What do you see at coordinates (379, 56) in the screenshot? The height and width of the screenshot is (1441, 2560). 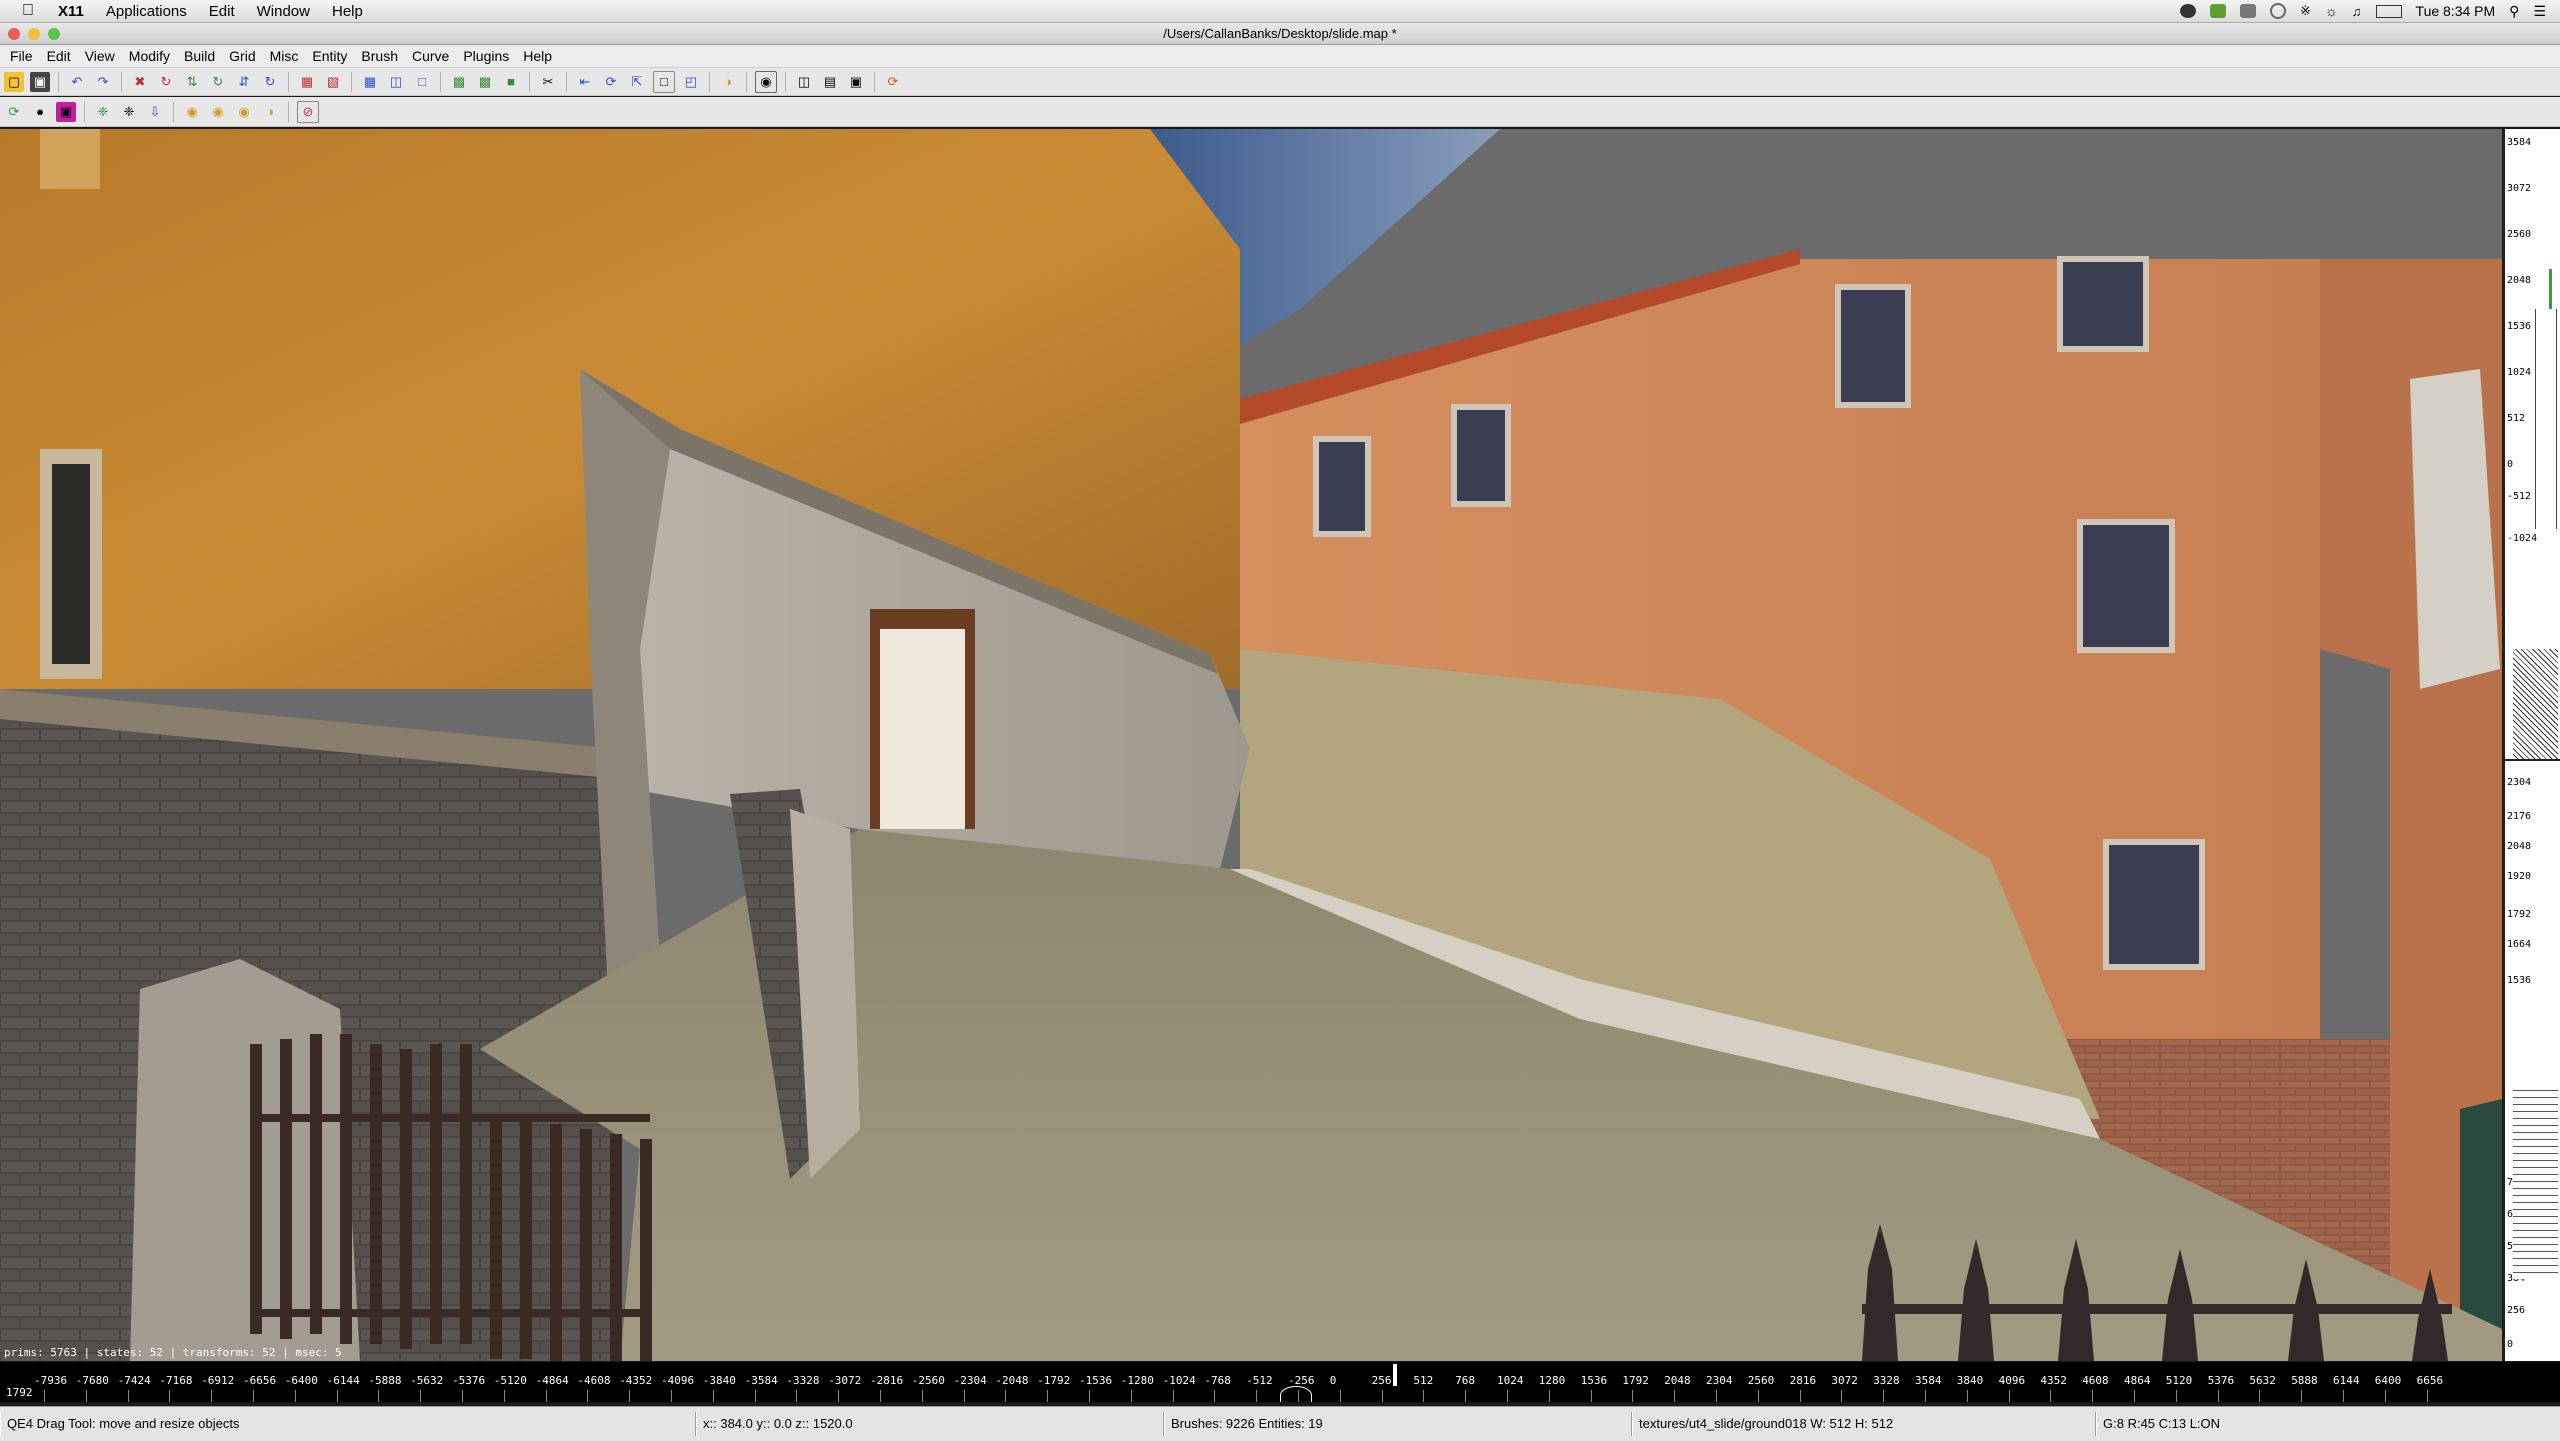 I see `menu-brush: Brush` at bounding box center [379, 56].